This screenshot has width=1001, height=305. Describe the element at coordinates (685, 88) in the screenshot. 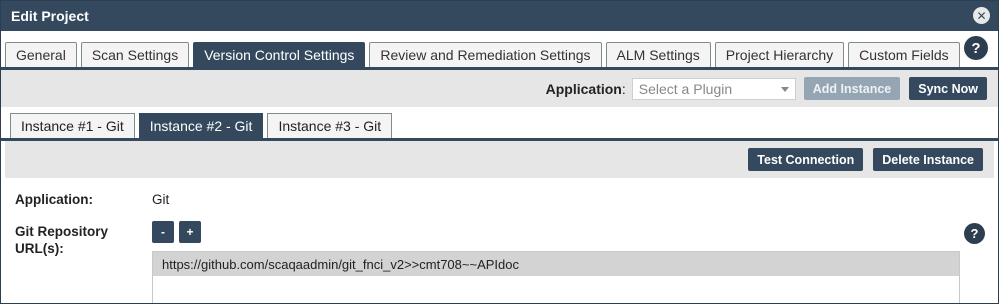

I see `plugin-select-placeholder: Select a Plugin` at that location.